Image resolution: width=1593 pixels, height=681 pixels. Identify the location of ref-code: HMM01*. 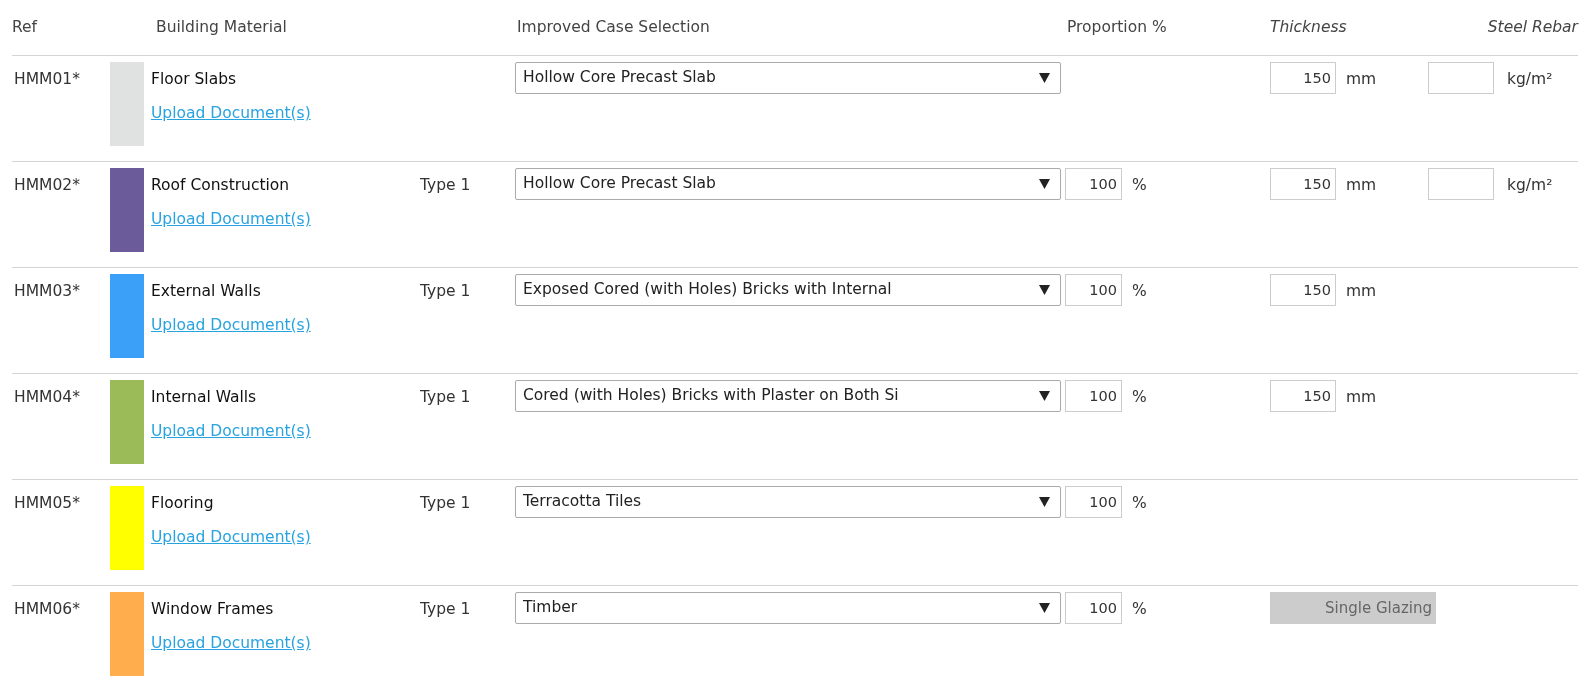
(47, 79).